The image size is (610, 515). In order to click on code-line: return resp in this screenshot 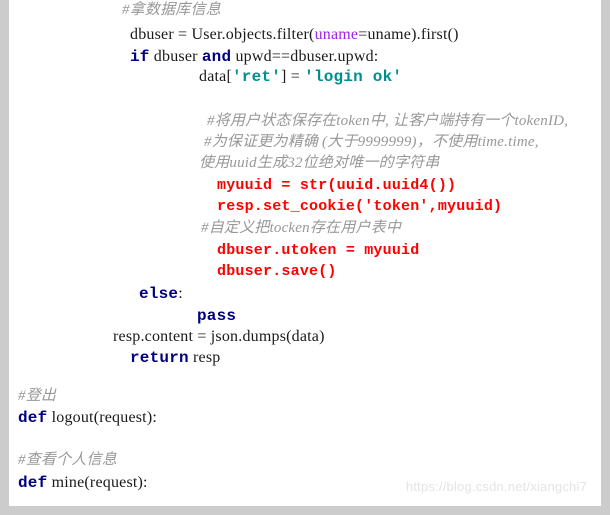, I will do `click(175, 358)`.